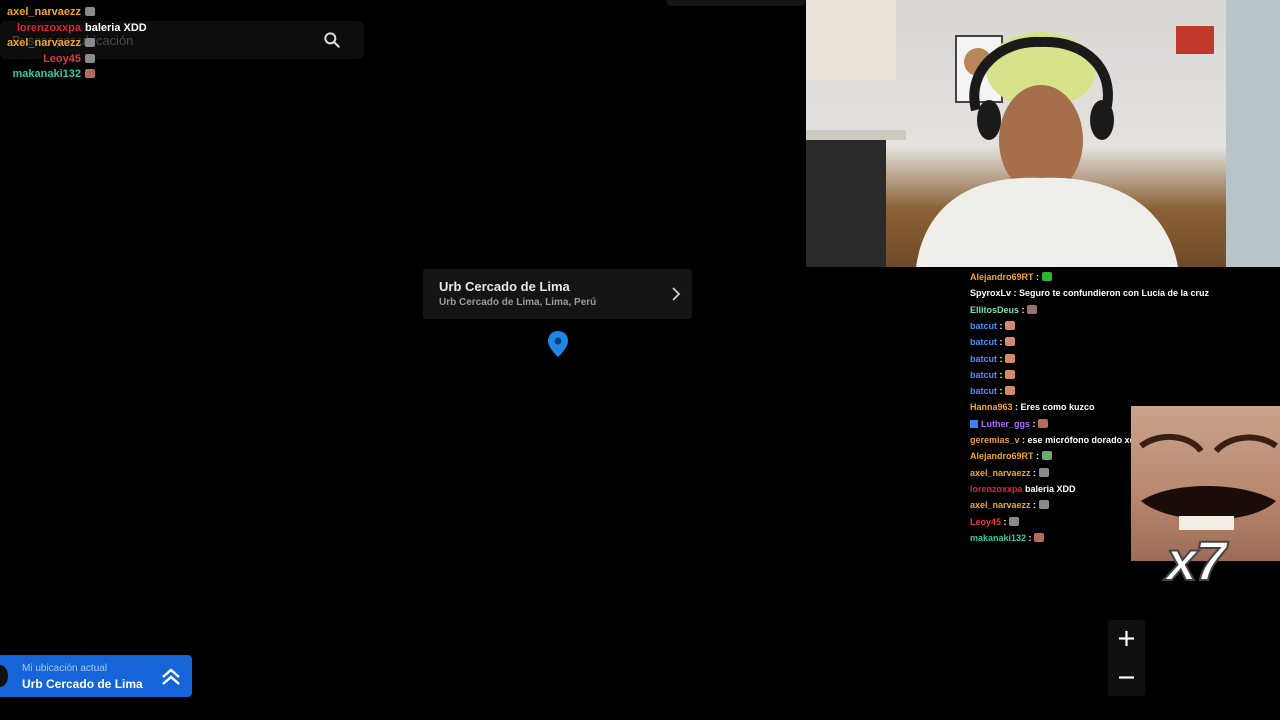  What do you see at coordinates (1081, 440) in the screenshot?
I see `chat-text: ese micrófono dorado xd` at bounding box center [1081, 440].